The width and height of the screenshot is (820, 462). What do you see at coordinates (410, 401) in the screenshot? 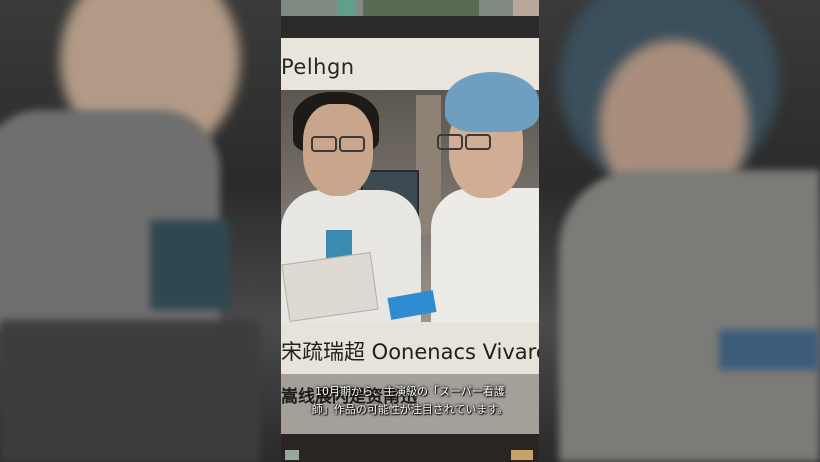
I see `subtitle-caption: 10月期から、主演級の「スーパー看護 師」作品の可能性が注目されています。` at bounding box center [410, 401].